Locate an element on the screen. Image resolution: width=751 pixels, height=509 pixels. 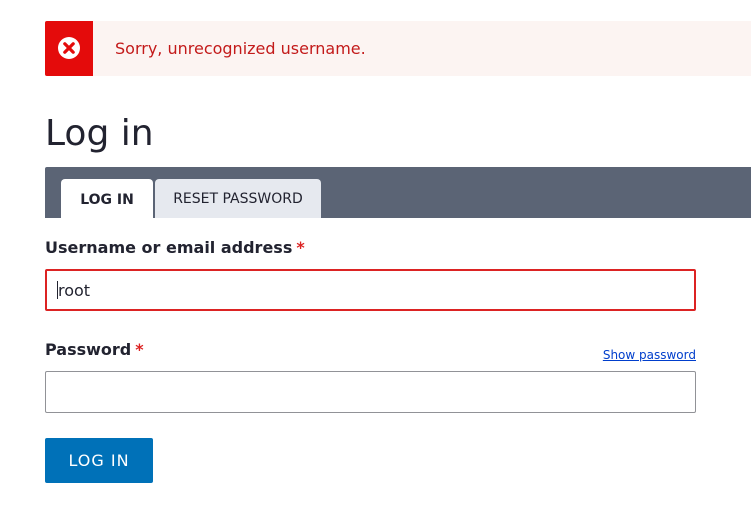
username-input is located at coordinates (370, 290).